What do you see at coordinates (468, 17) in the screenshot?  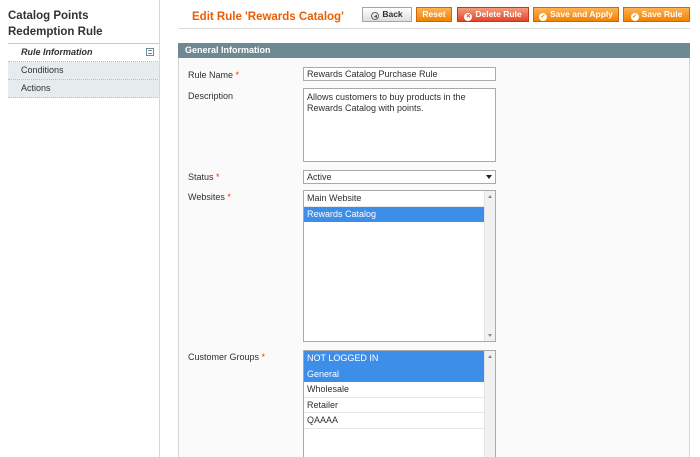 I see `delete-icon: ✕` at bounding box center [468, 17].